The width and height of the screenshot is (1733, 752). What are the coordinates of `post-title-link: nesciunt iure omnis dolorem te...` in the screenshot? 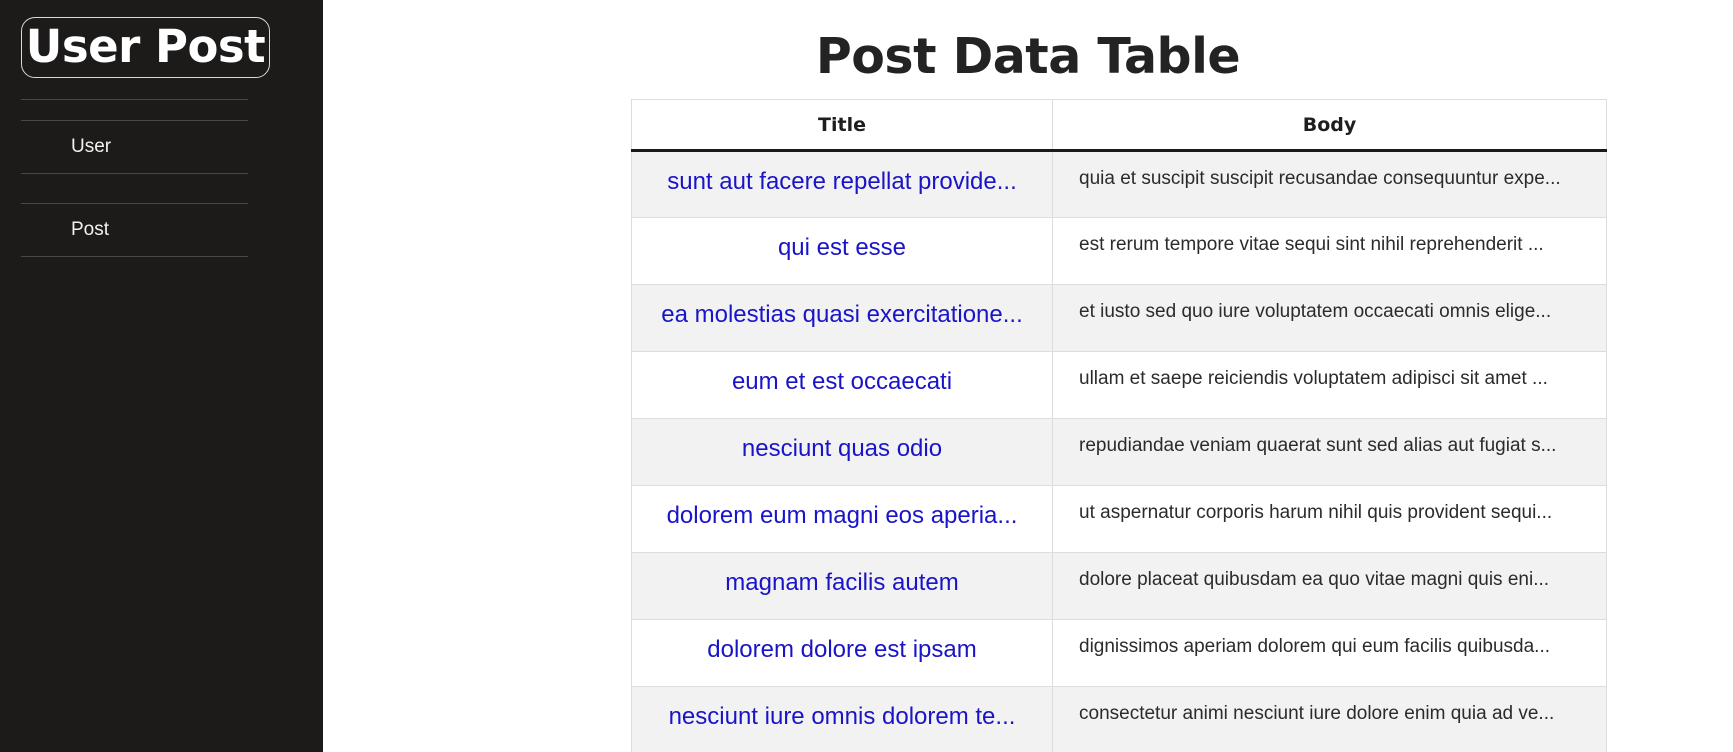 It's located at (842, 716).